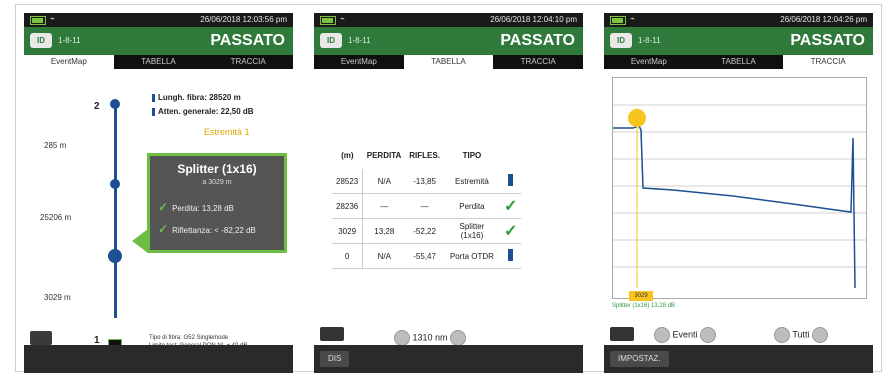  Describe the element at coordinates (158, 359) in the screenshot. I see `bottom-bar` at that location.